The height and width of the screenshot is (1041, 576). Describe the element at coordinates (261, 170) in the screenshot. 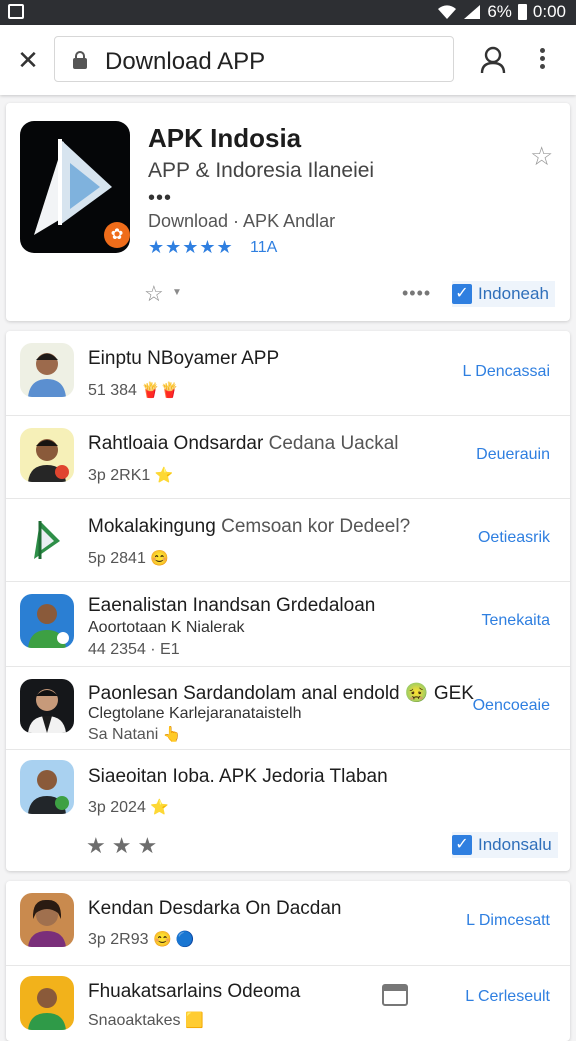

I see `app-subtitle: APP & Indoresia Ilaneiei` at that location.